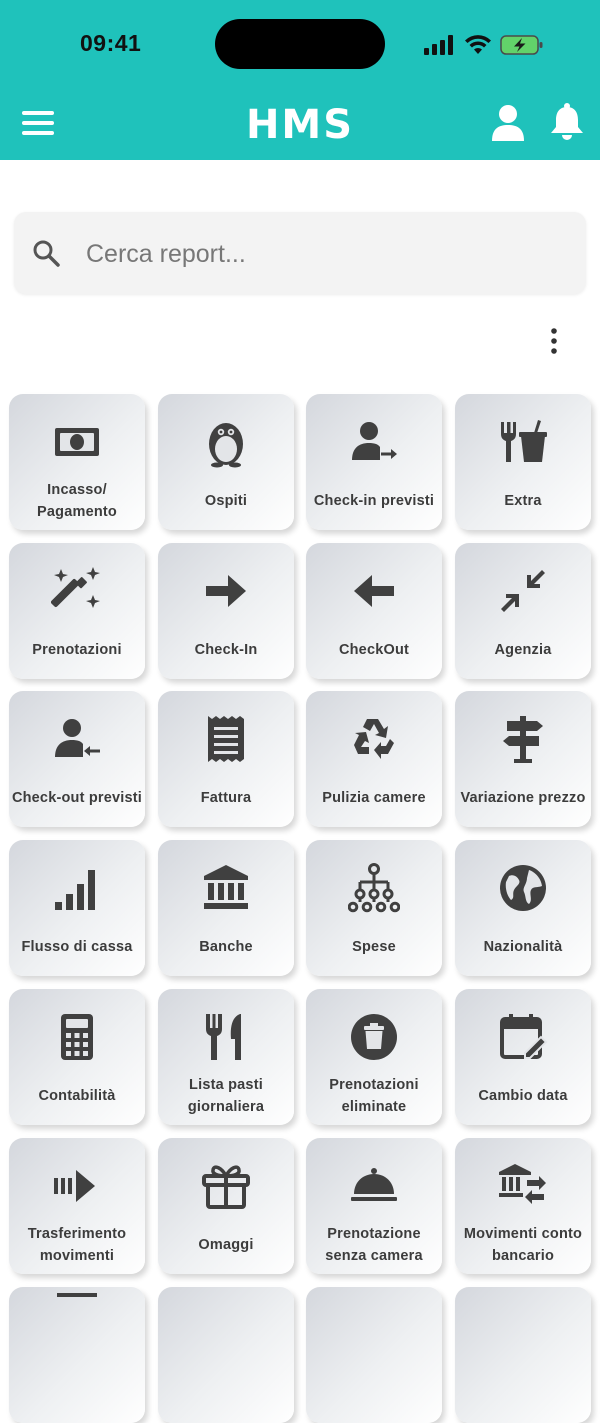 The image size is (600, 1423). Describe the element at coordinates (524, 1036) in the screenshot. I see `calendar-edit-icon` at that location.